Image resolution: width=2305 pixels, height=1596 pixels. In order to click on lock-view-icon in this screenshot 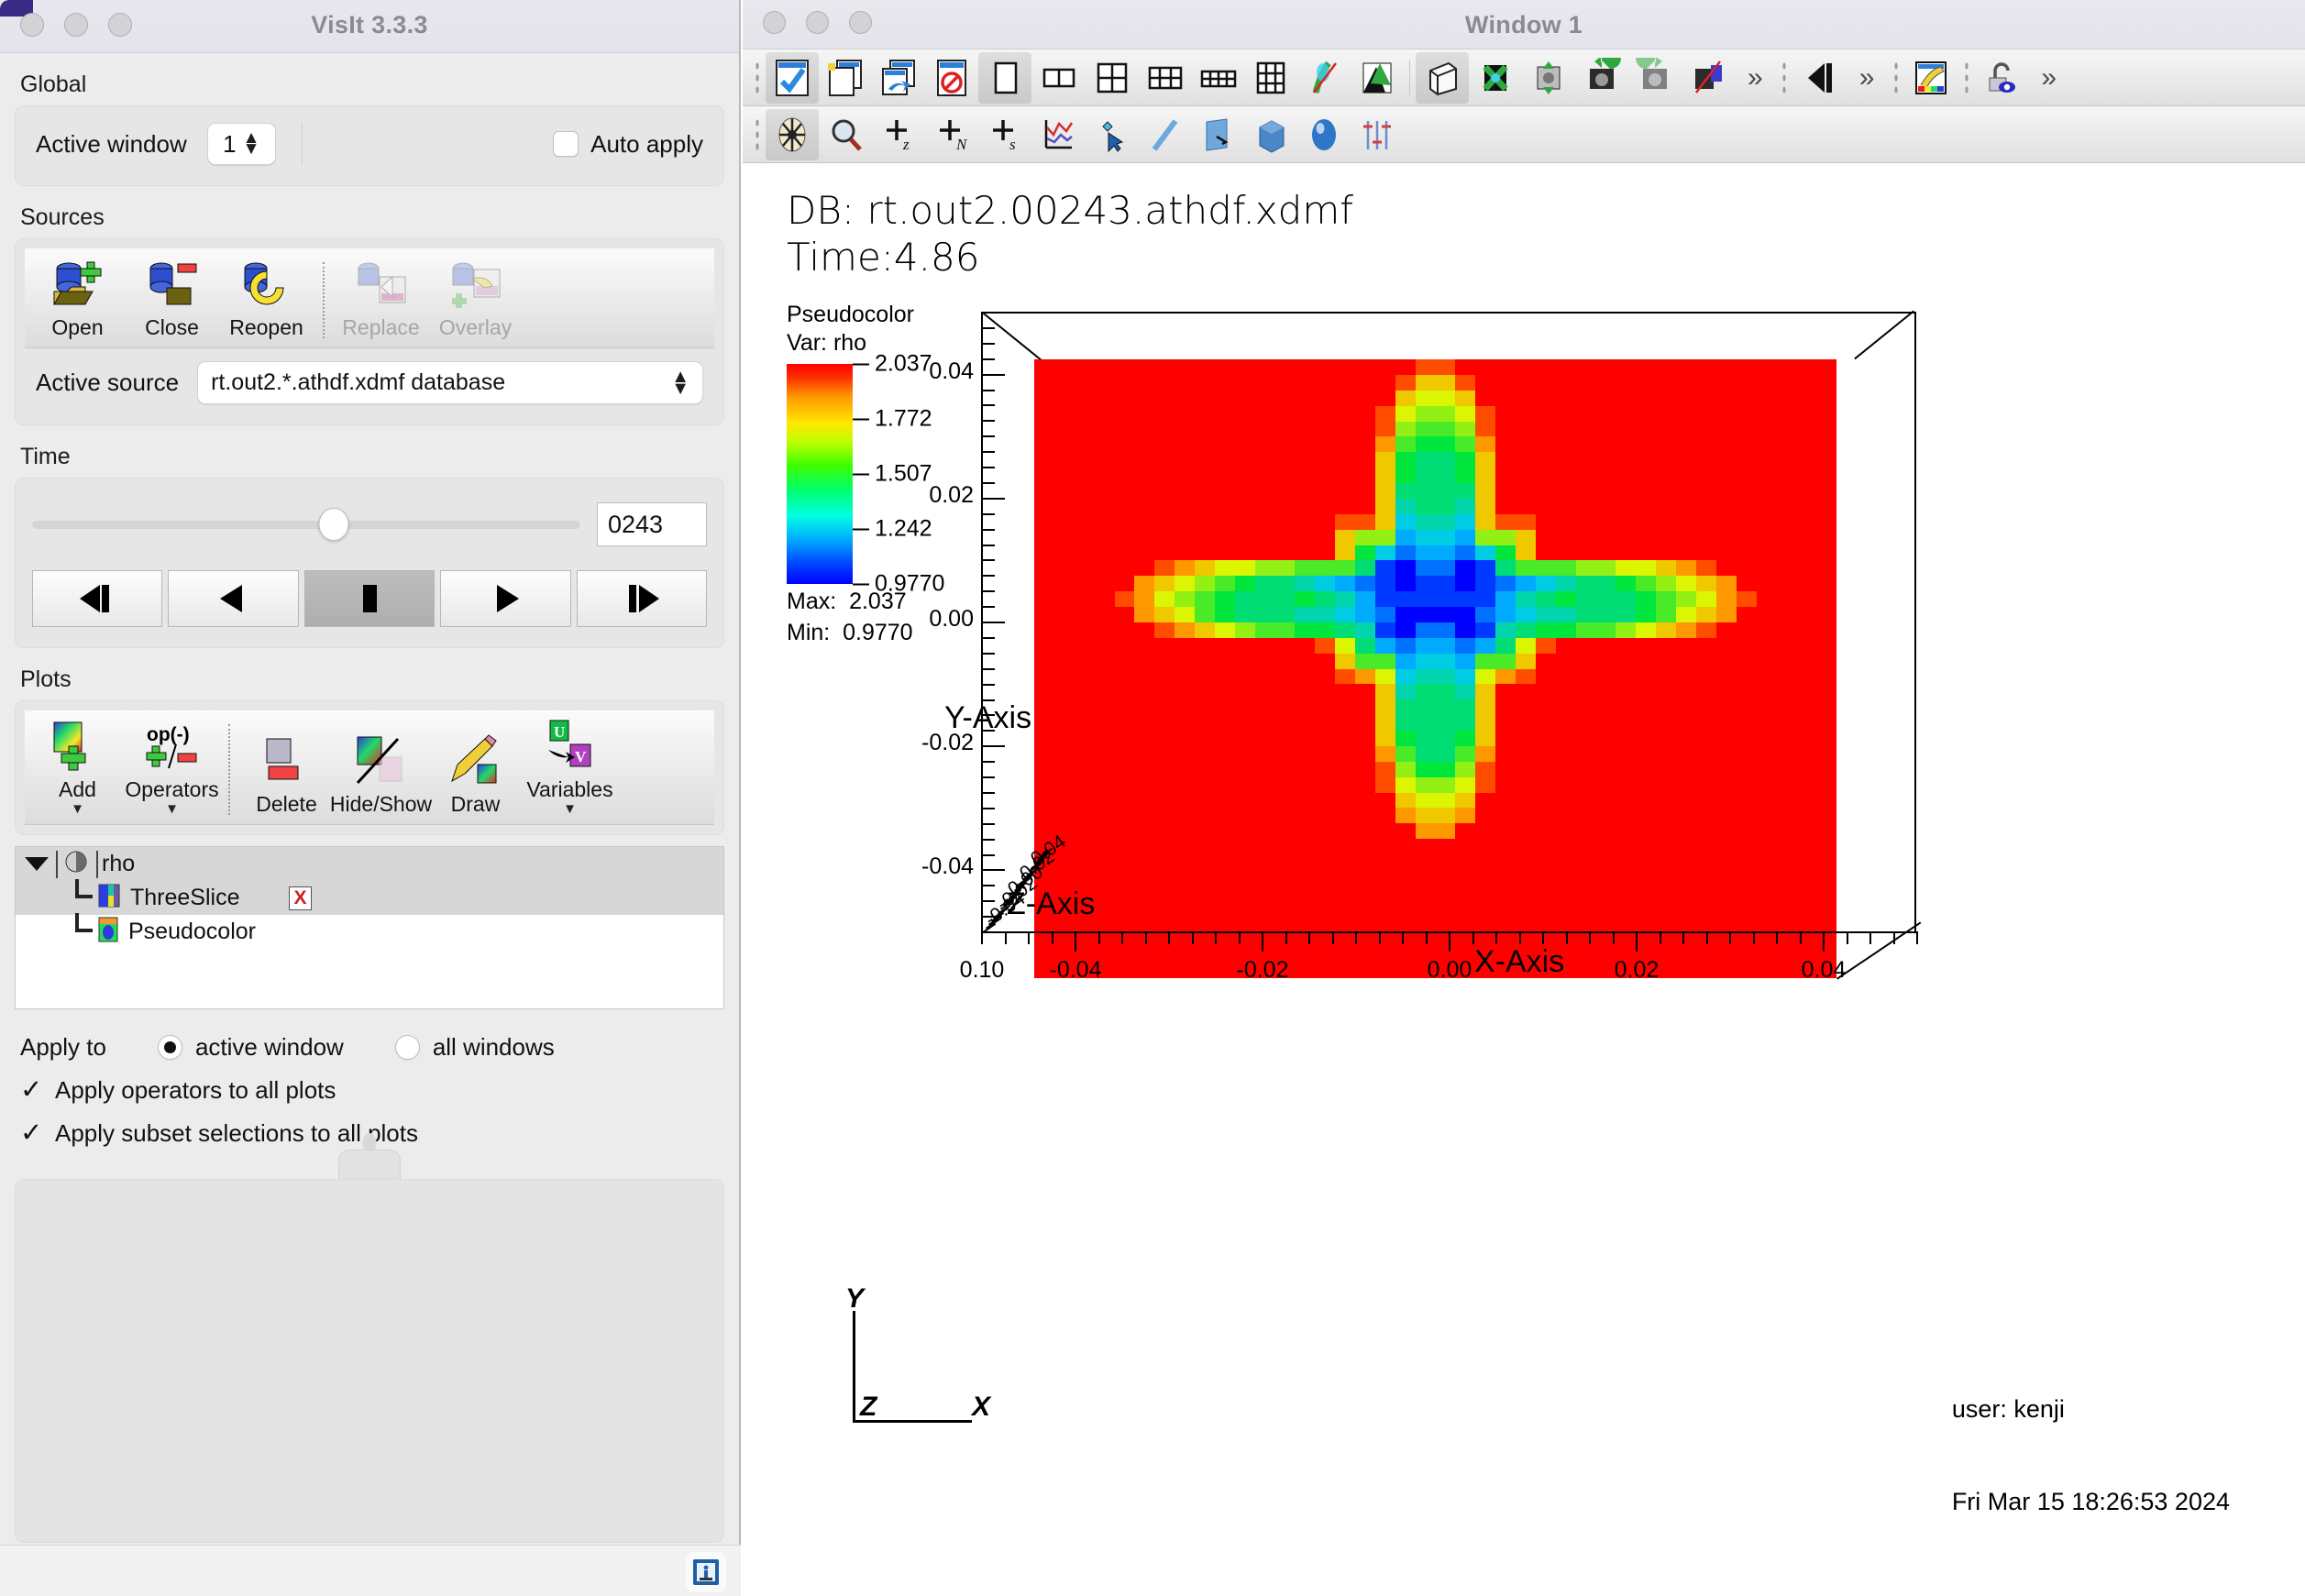, I will do `click(2001, 78)`.